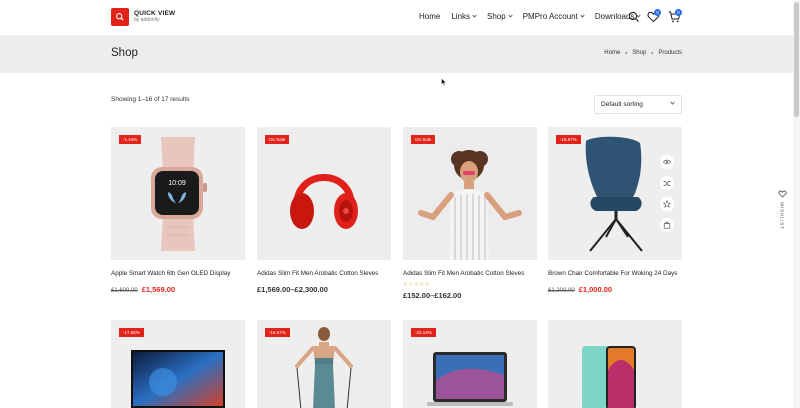  Describe the element at coordinates (461, 16) in the screenshot. I see `nav-links-label: Links` at that location.